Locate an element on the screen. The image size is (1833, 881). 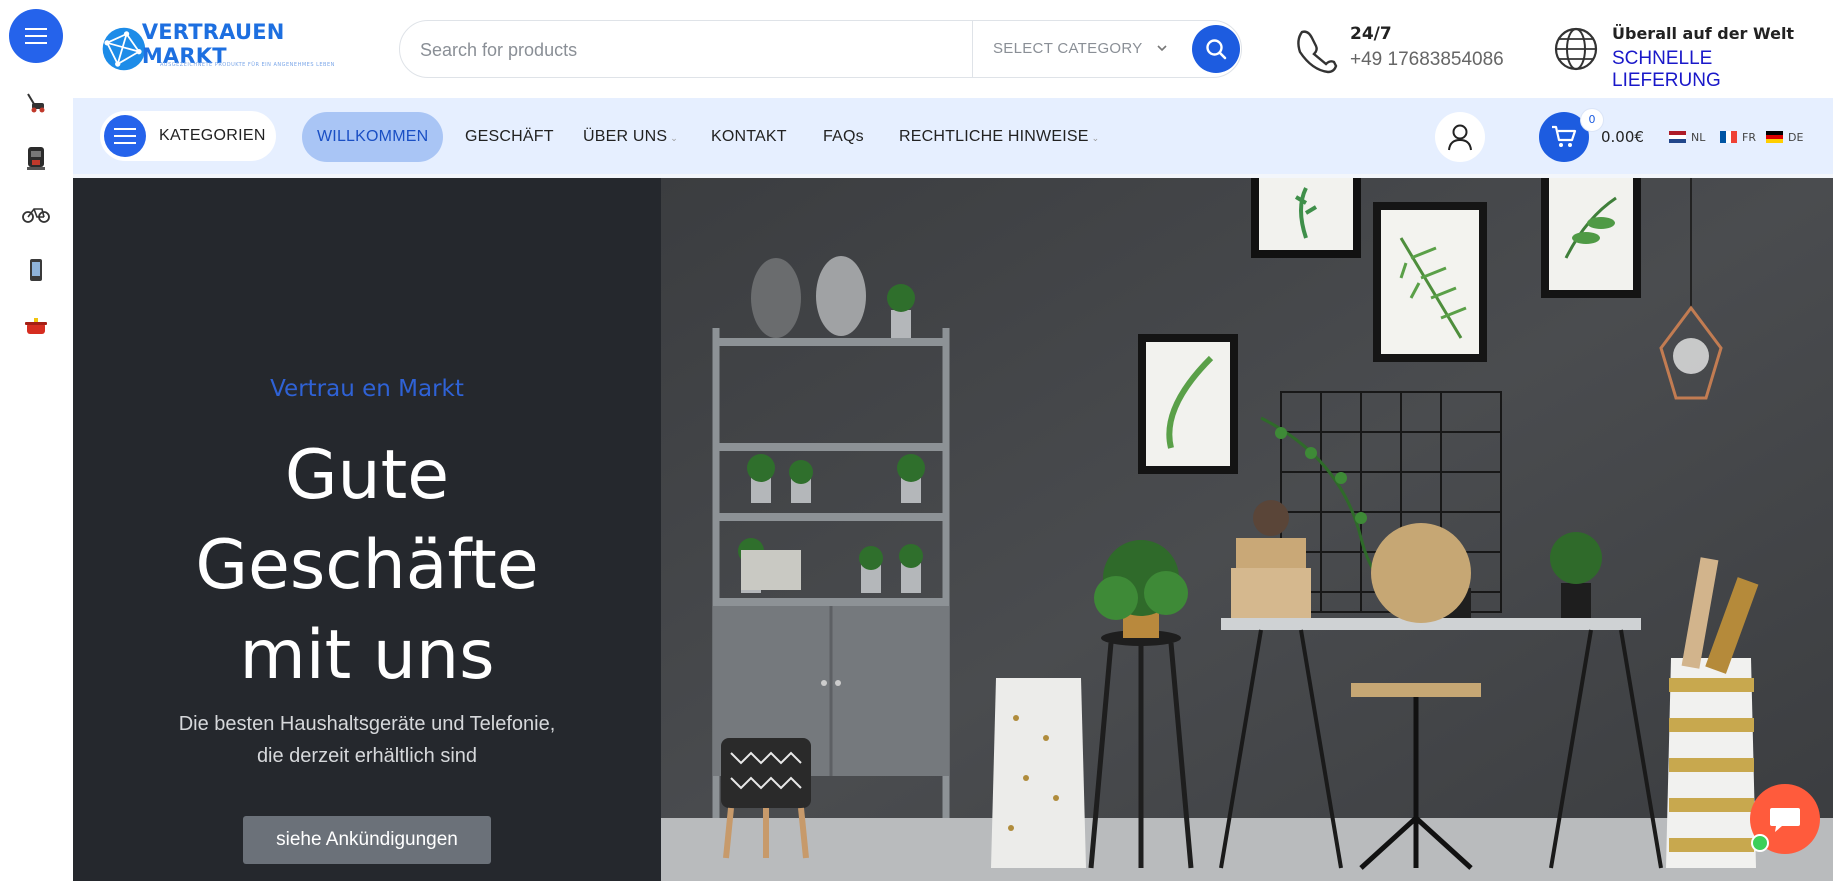
chevron-down-icon is located at coordinates (1162, 48).